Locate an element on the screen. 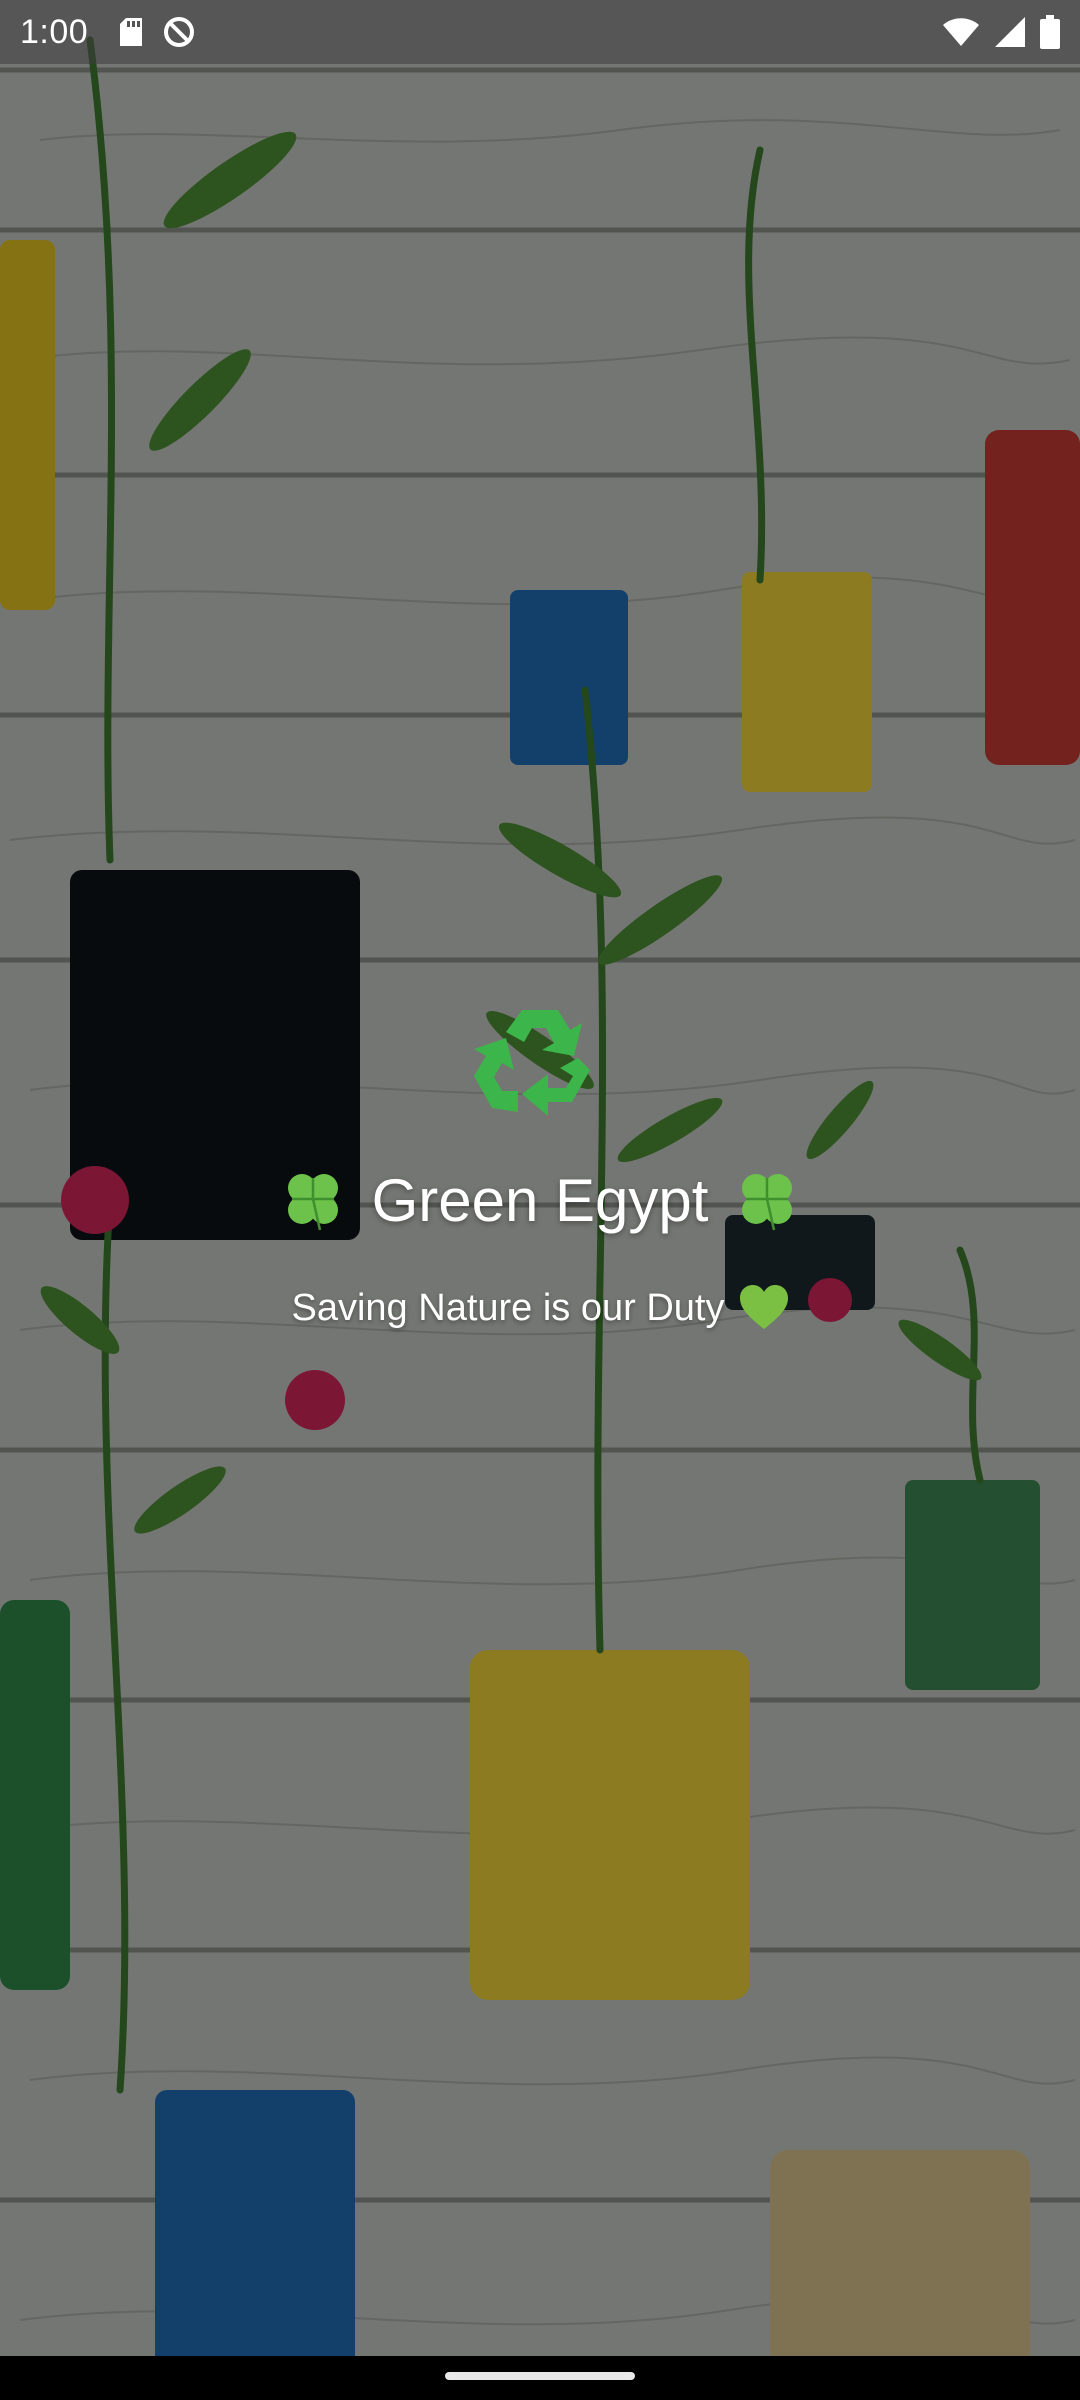 This screenshot has width=1080, height=2400. title-row: Green Egypt is located at coordinates (540, 1200).